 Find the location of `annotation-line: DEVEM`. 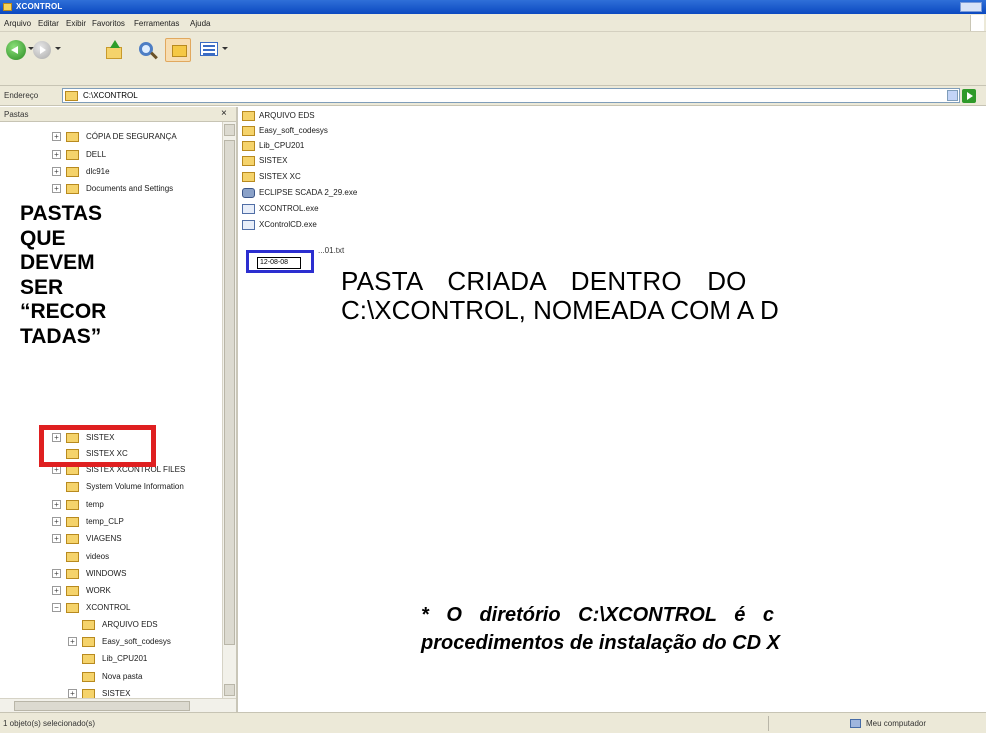

annotation-line: DEVEM is located at coordinates (57, 262).